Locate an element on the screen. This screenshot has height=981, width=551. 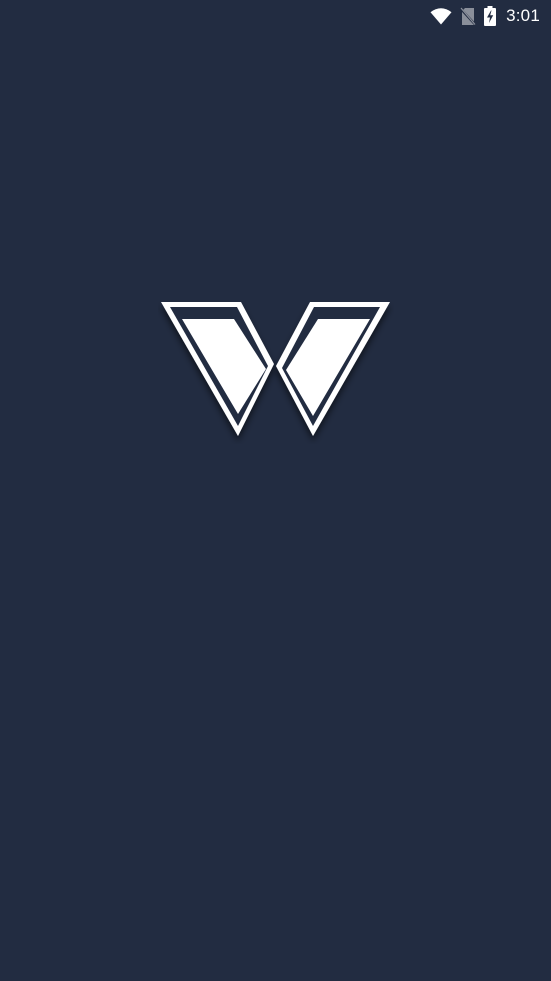
status-icons: 3:01 is located at coordinates (485, 16).